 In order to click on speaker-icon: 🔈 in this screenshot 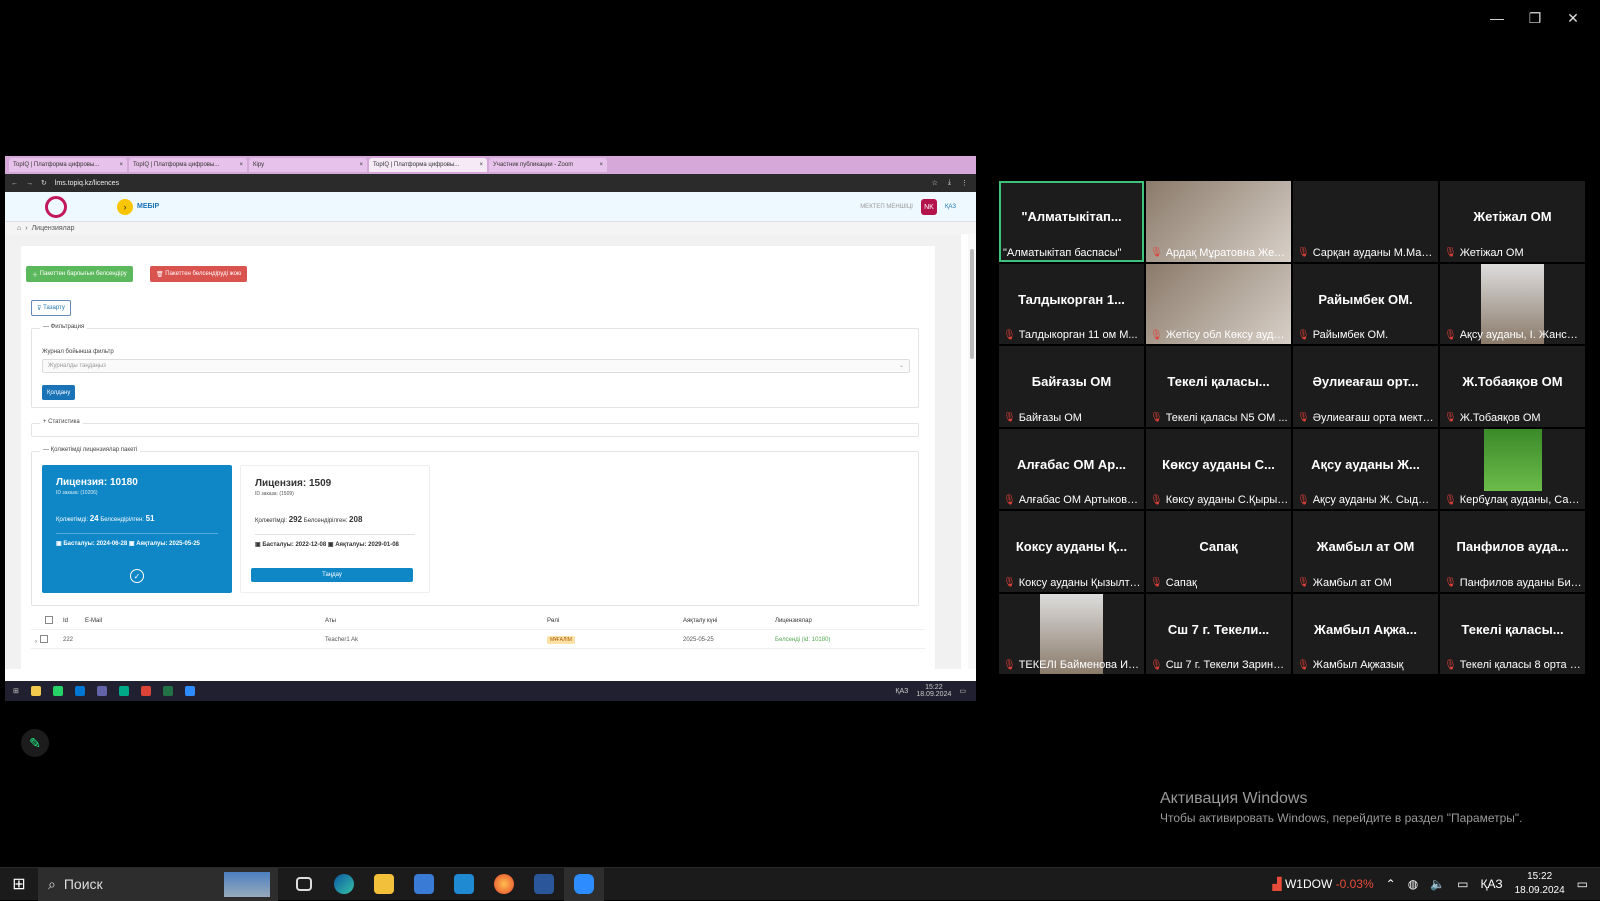, I will do `click(1437, 884)`.